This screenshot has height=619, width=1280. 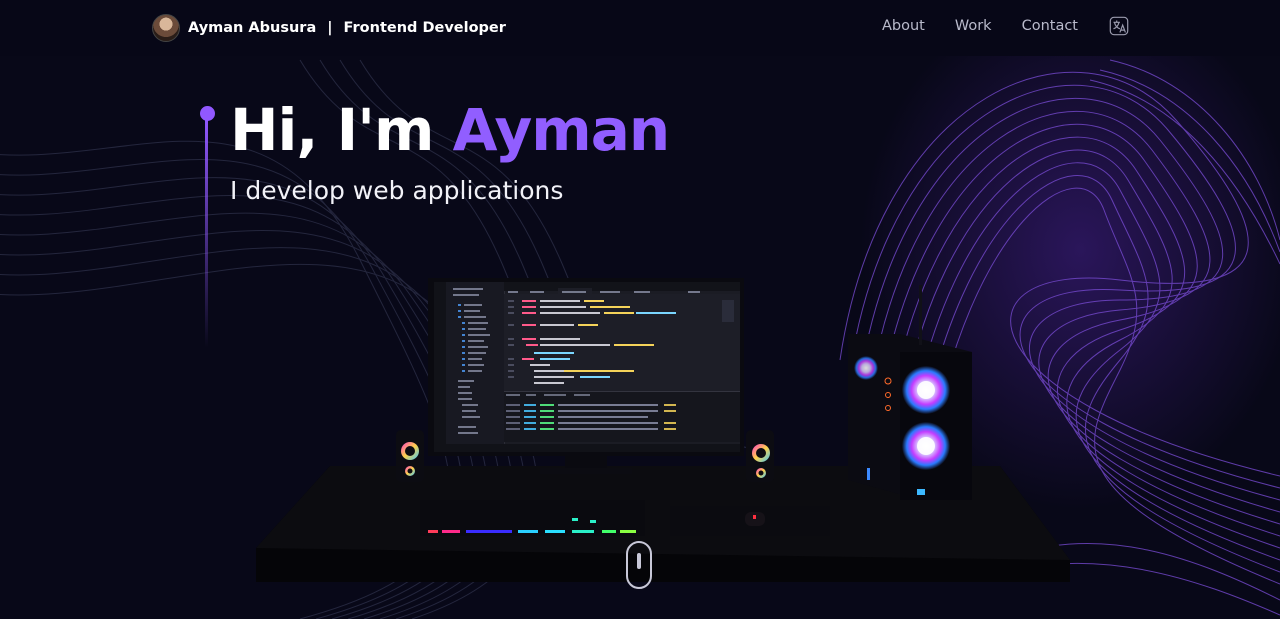 I want to click on editor-file-explorer, so click(x=469, y=367).